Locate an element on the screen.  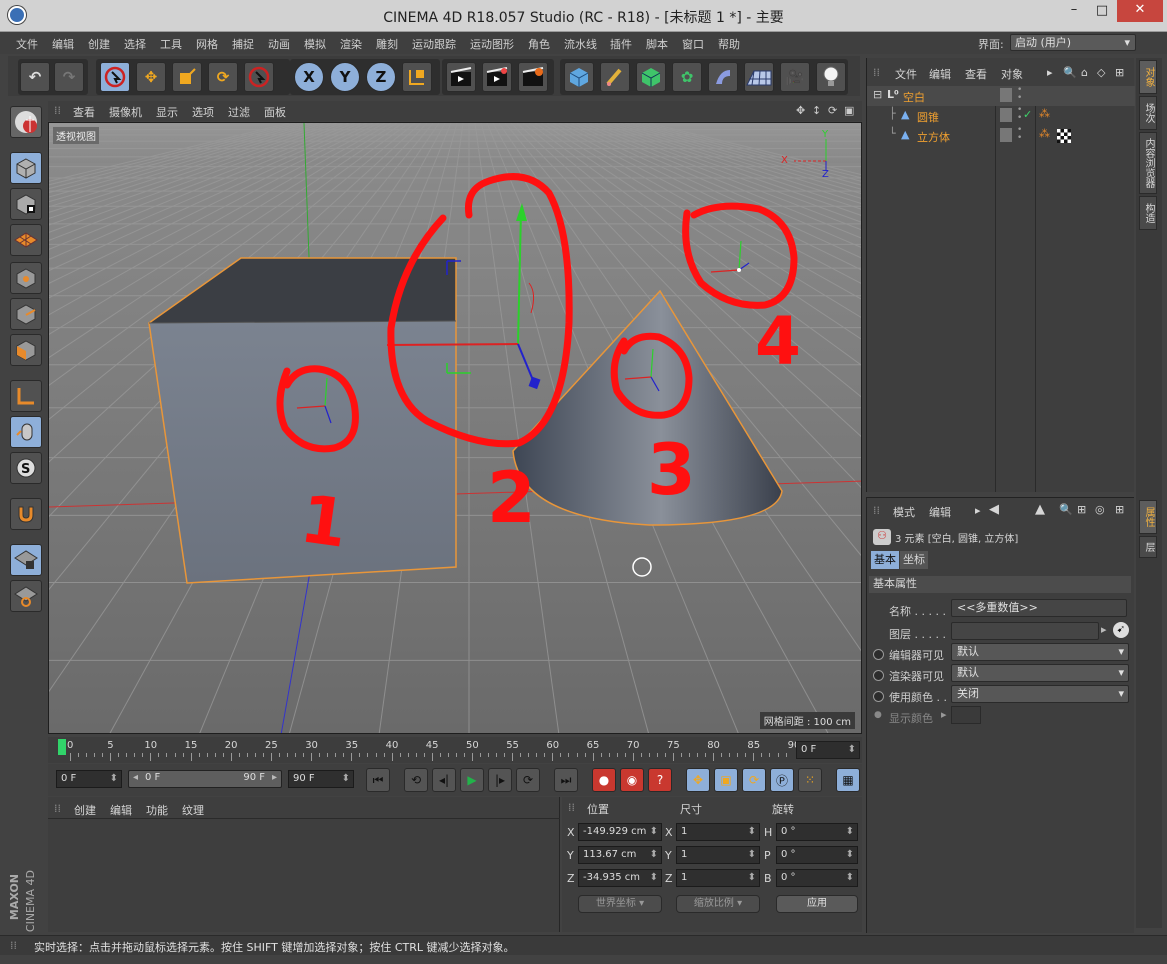
new-panel-icon: ⊞ is located at coordinates (1119, 72).